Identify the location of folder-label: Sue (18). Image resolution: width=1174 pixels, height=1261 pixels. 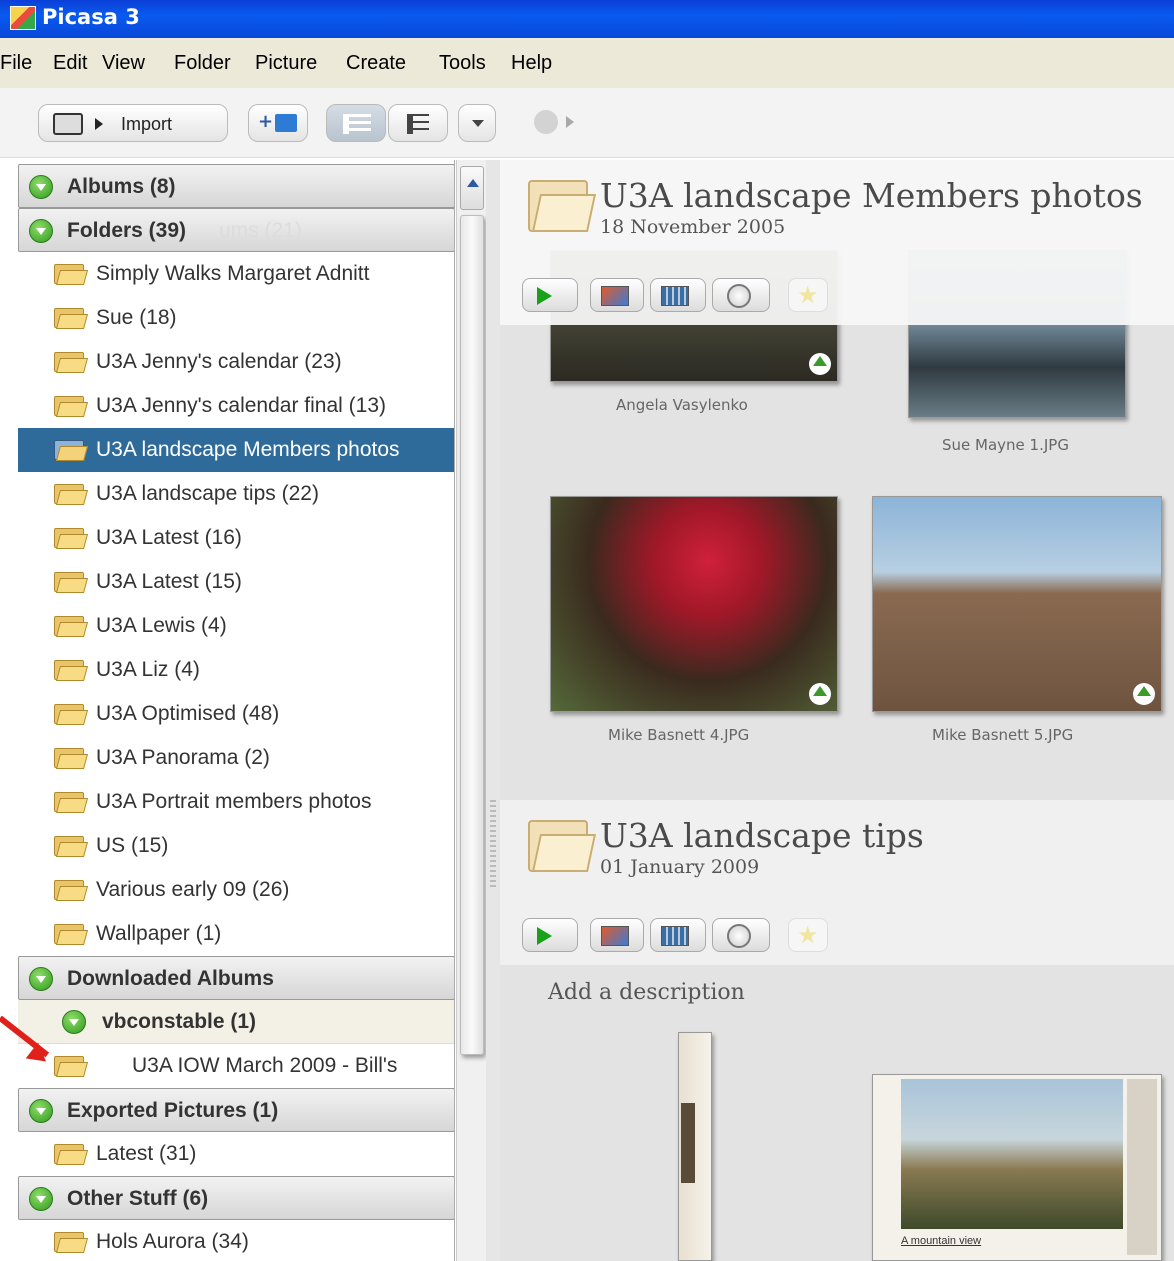
(136, 317).